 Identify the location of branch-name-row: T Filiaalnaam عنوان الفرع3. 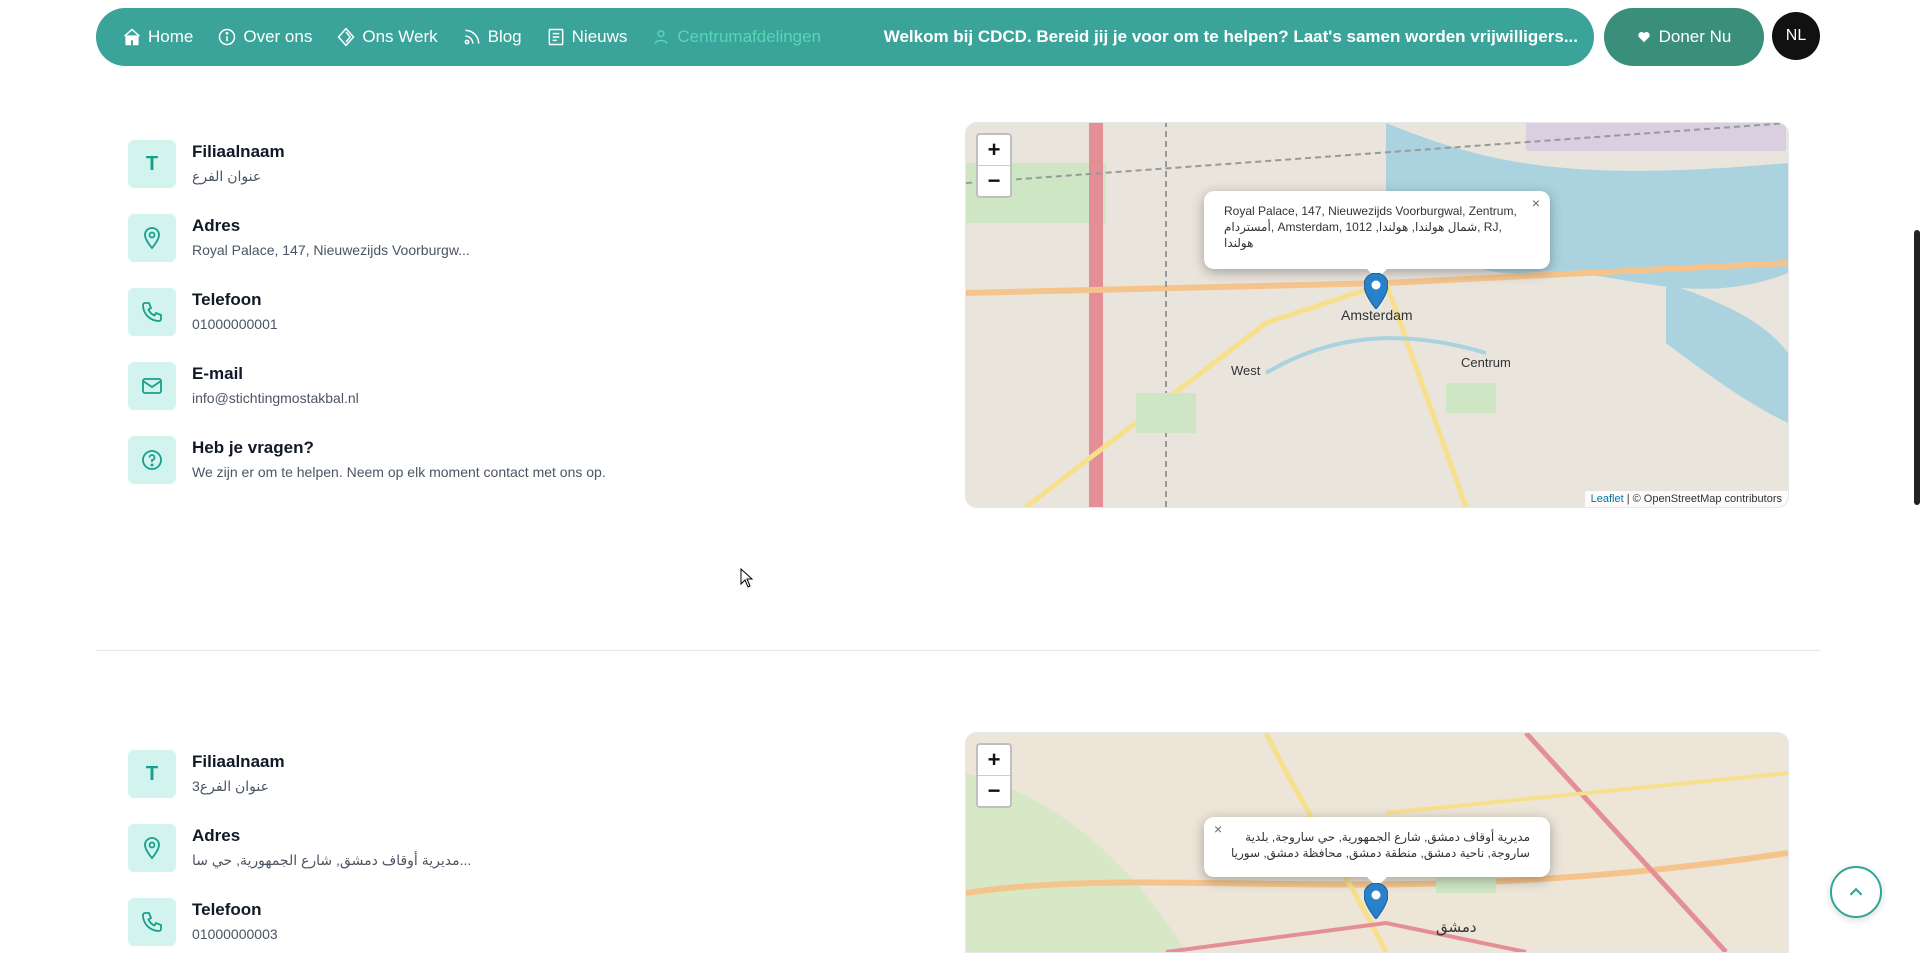
(299, 787).